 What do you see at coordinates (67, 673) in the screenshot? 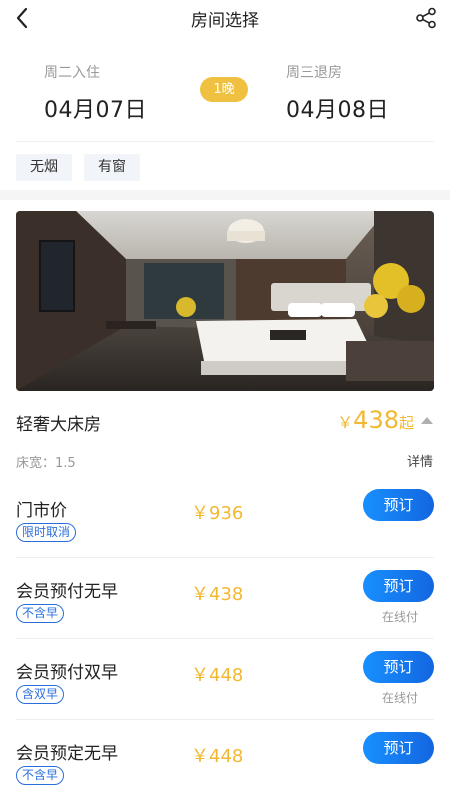
I see `rate-name: 会员预付双早` at bounding box center [67, 673].